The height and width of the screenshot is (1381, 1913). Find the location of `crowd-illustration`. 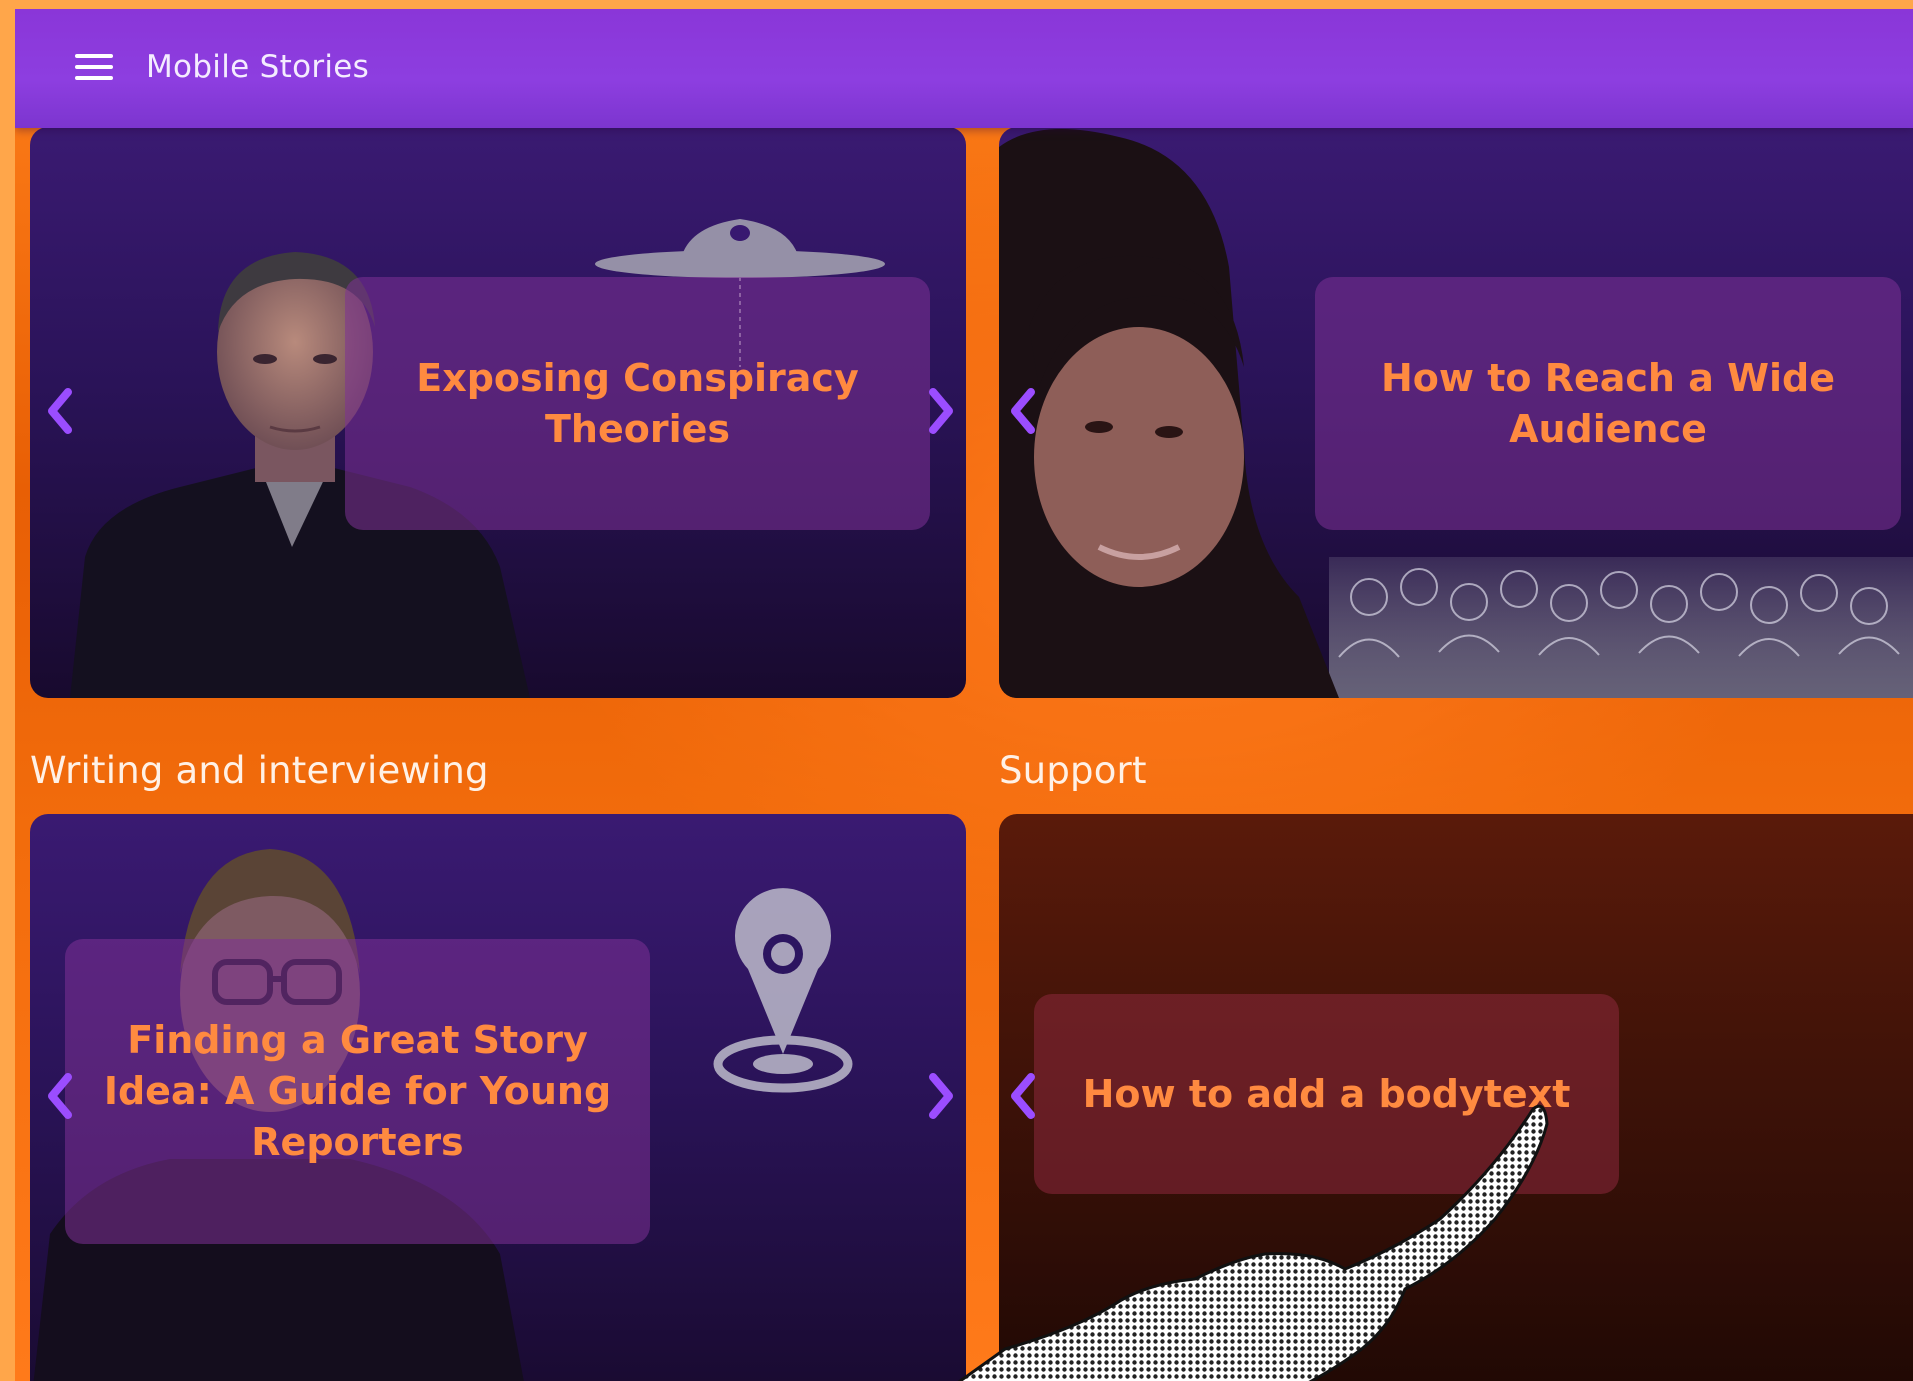

crowd-illustration is located at coordinates (1621, 627).